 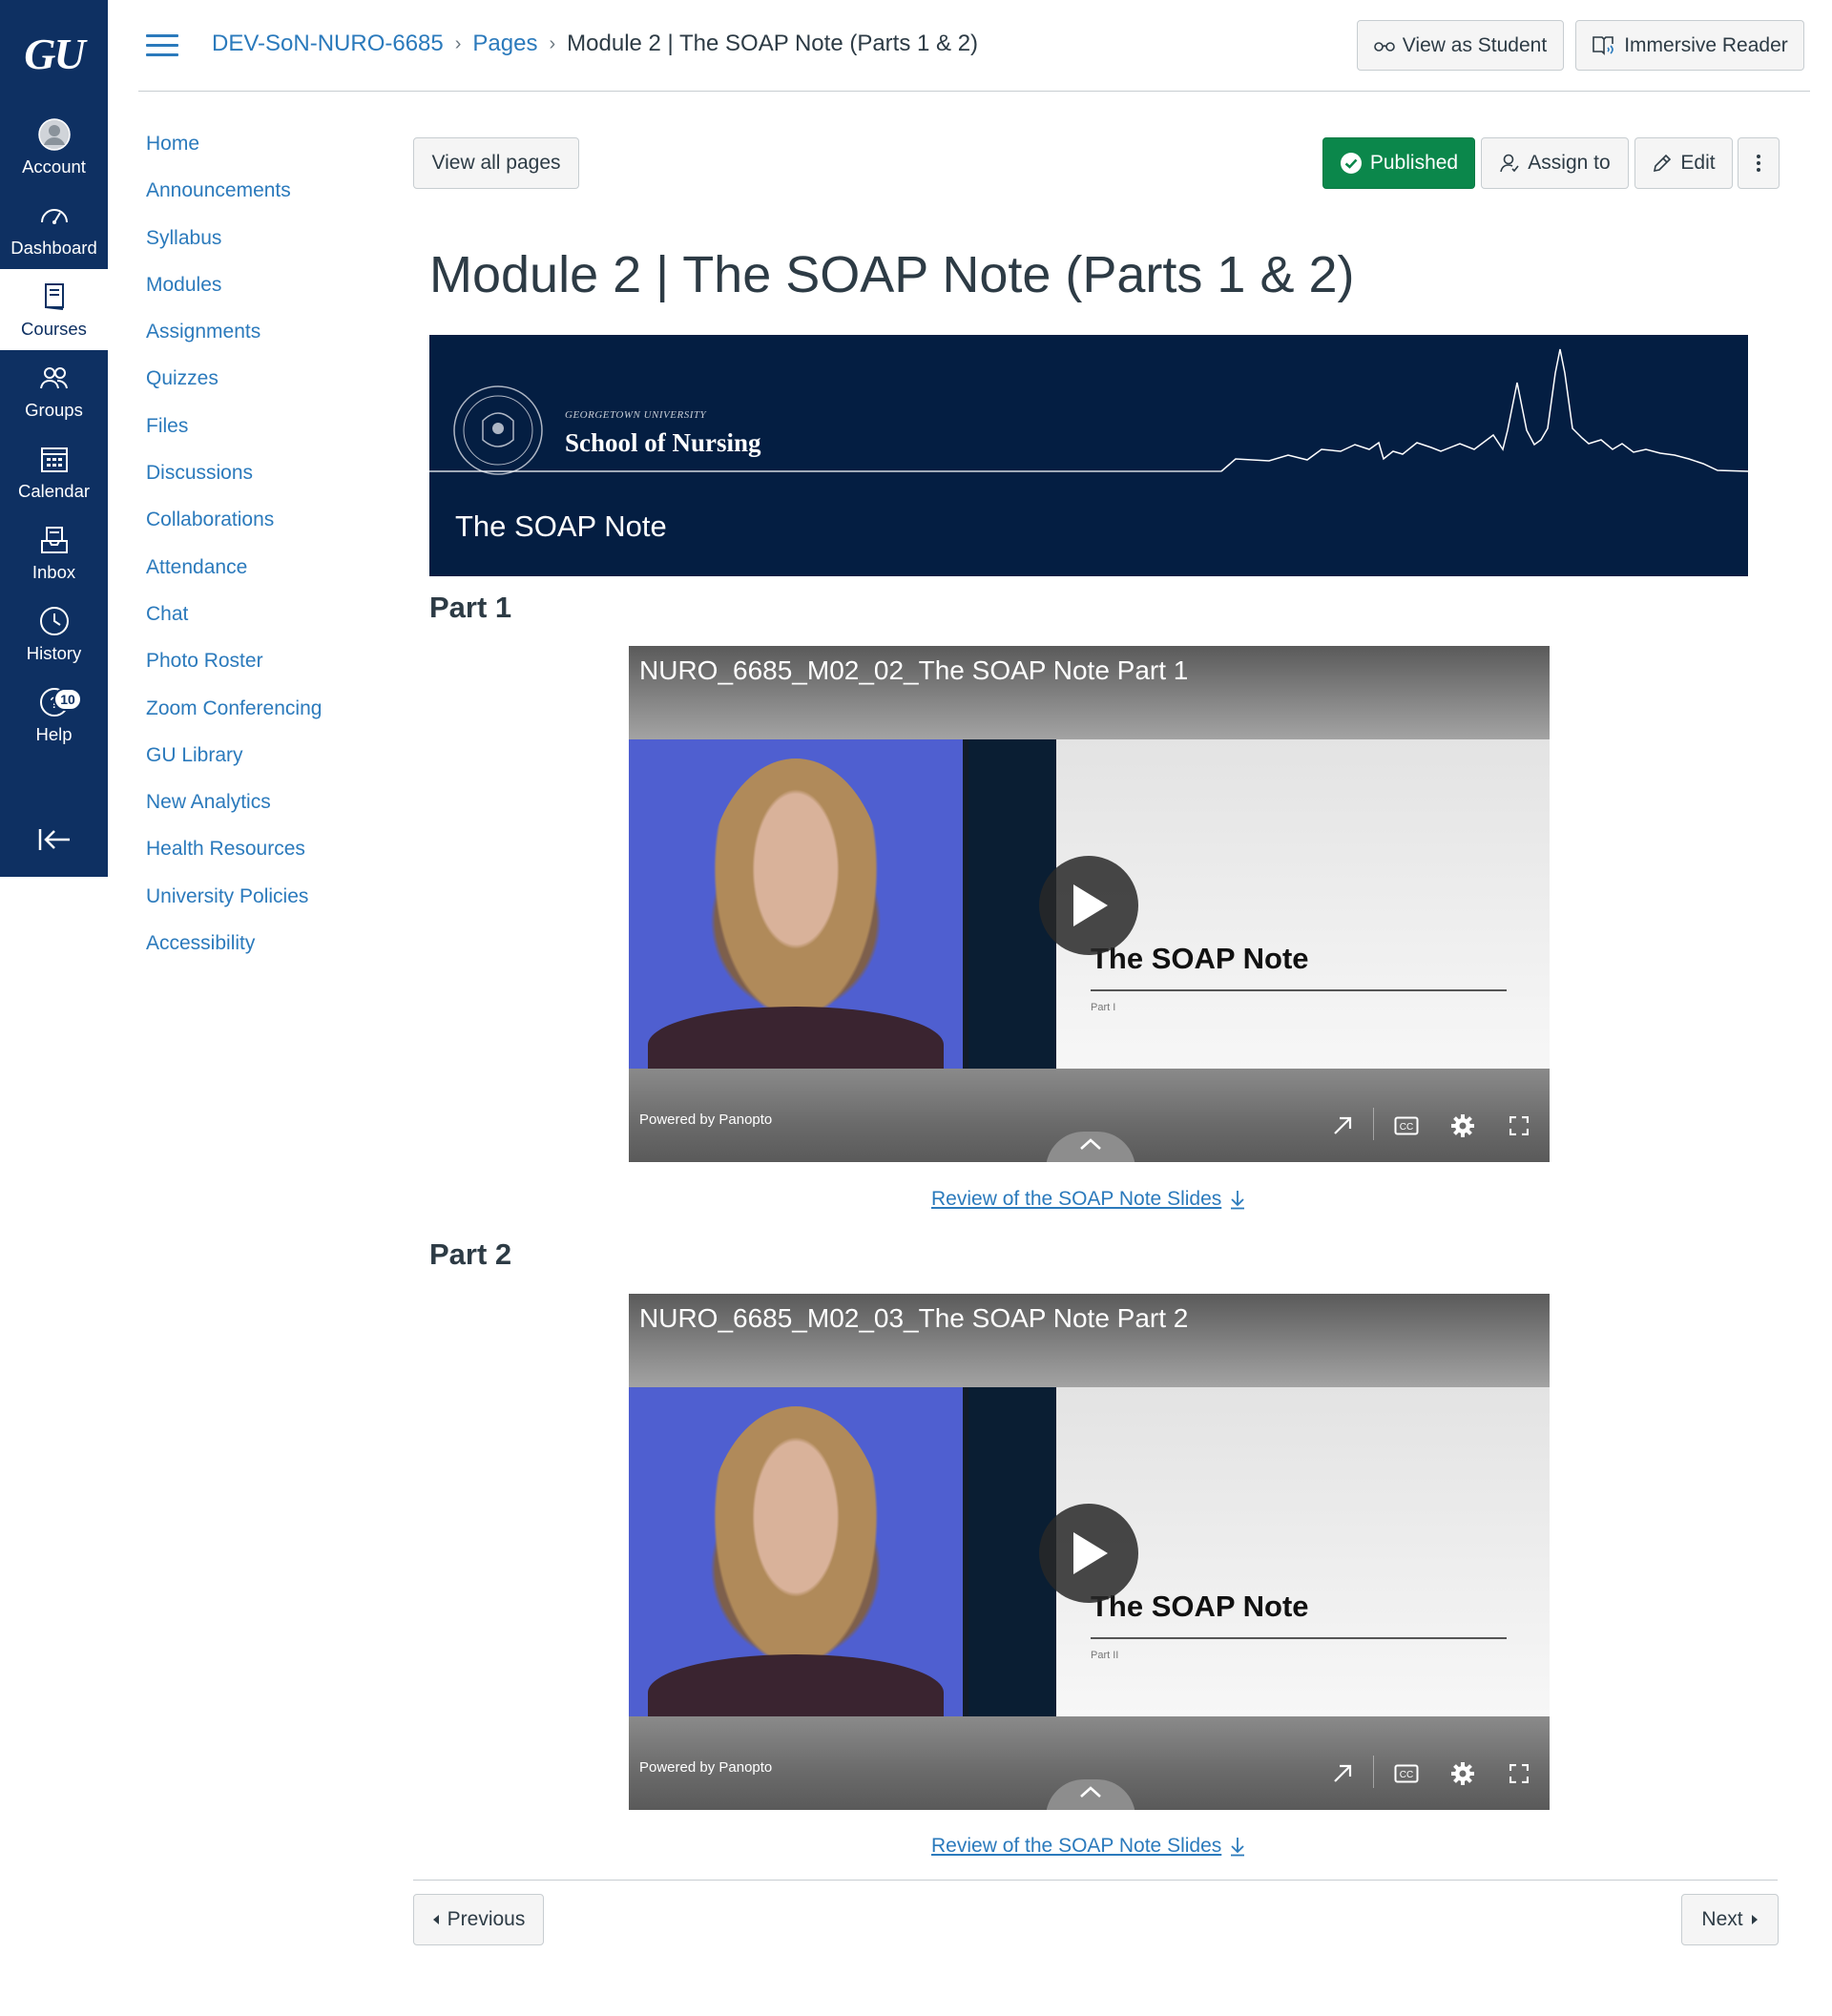 I want to click on course-nav-home: Home, so click(x=270, y=153).